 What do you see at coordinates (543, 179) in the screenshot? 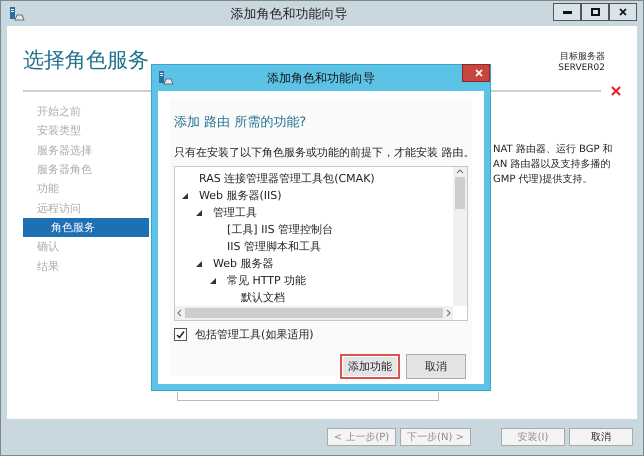
I see `description-line: GMP 代理)提供支持。` at bounding box center [543, 179].